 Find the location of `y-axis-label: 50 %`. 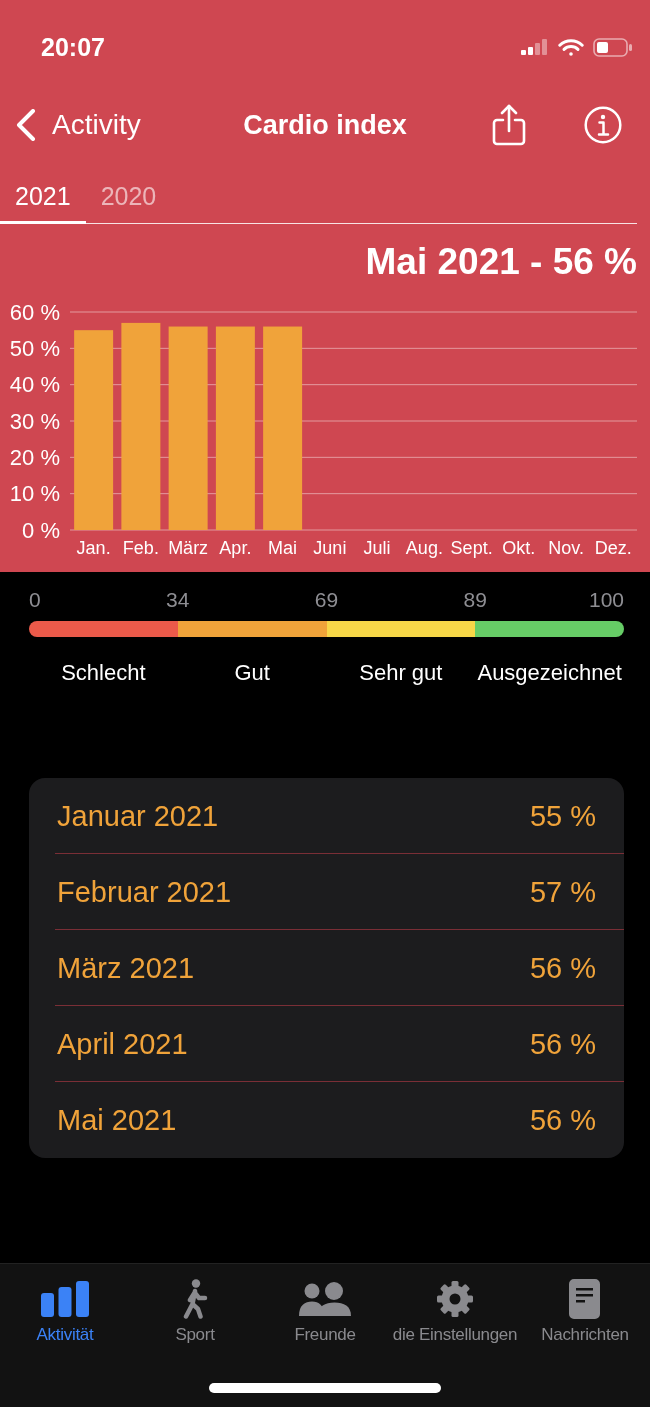

y-axis-label: 50 % is located at coordinates (34, 348).